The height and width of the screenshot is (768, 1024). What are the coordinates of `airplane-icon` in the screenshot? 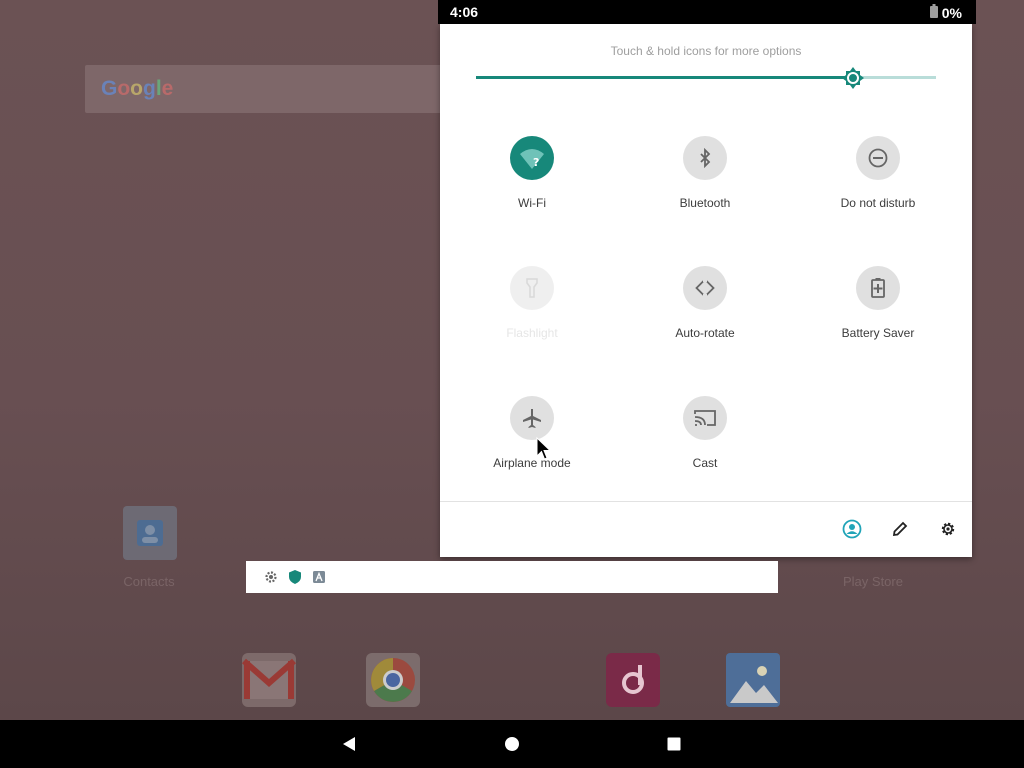 It's located at (532, 418).